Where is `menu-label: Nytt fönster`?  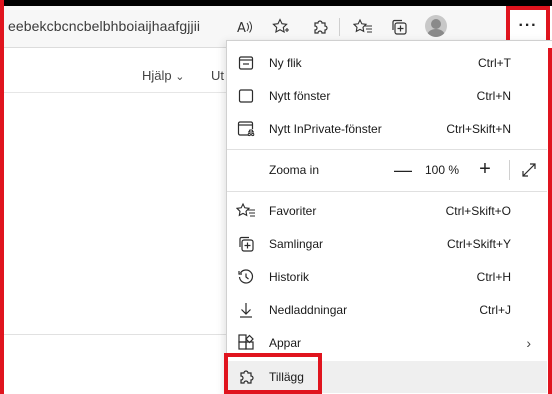
menu-label: Nytt fönster is located at coordinates (300, 96).